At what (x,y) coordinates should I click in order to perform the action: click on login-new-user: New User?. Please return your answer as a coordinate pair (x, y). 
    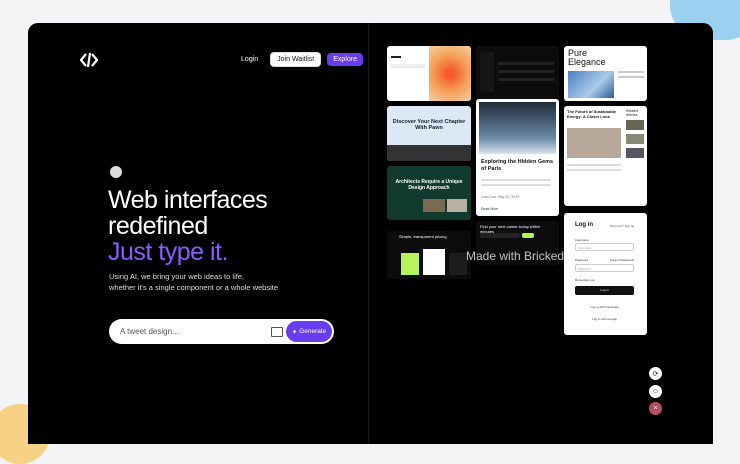
    Looking at the image, I should click on (617, 226).